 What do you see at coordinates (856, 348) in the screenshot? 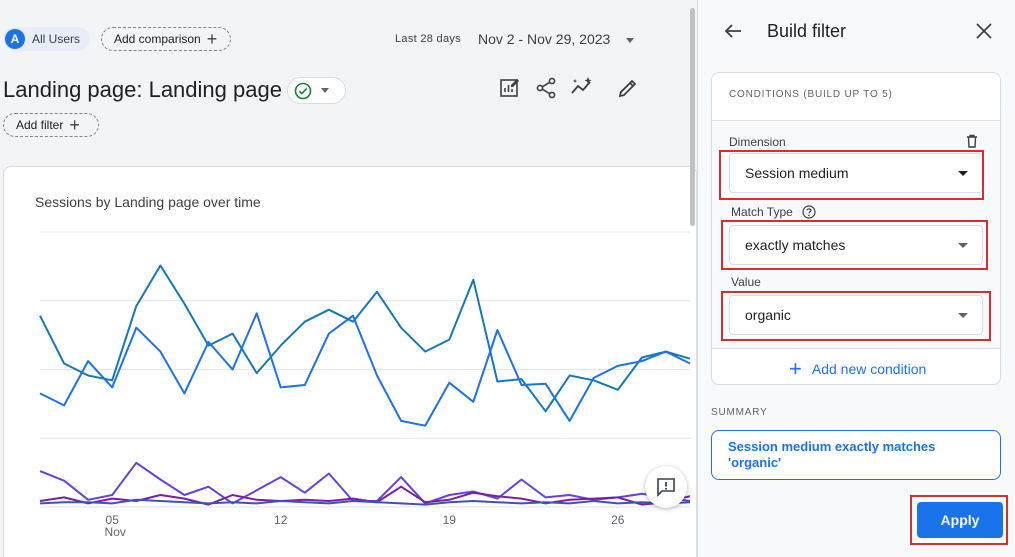
I see `divider` at bounding box center [856, 348].